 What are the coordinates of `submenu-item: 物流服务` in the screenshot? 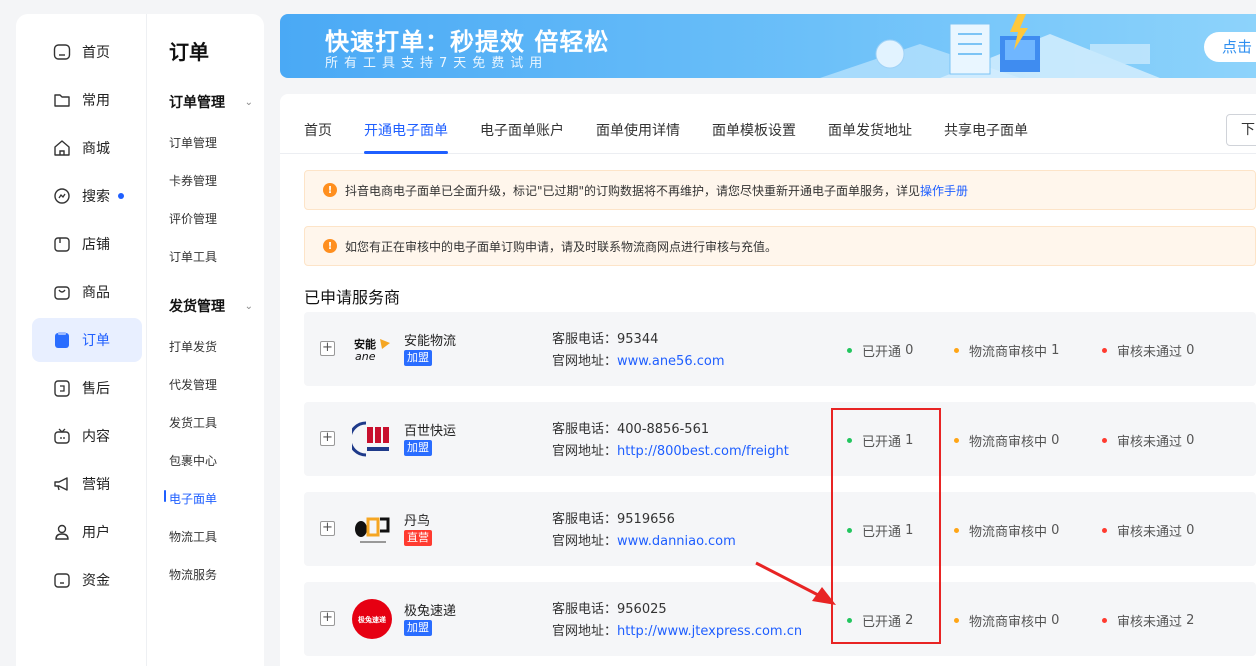 It's located at (193, 574).